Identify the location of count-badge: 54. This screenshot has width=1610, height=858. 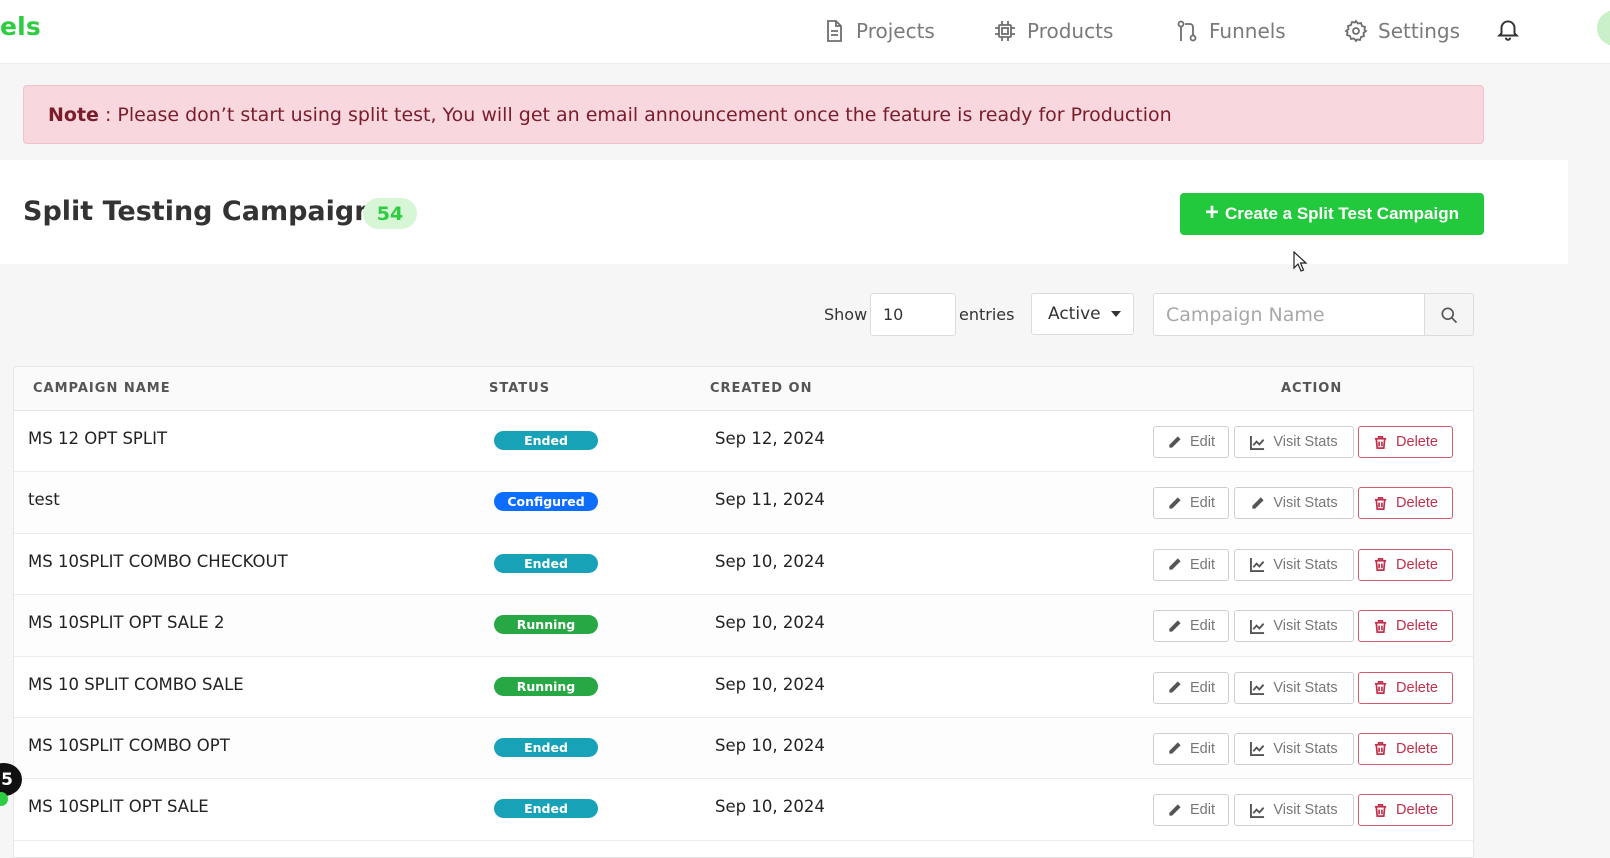
(390, 213).